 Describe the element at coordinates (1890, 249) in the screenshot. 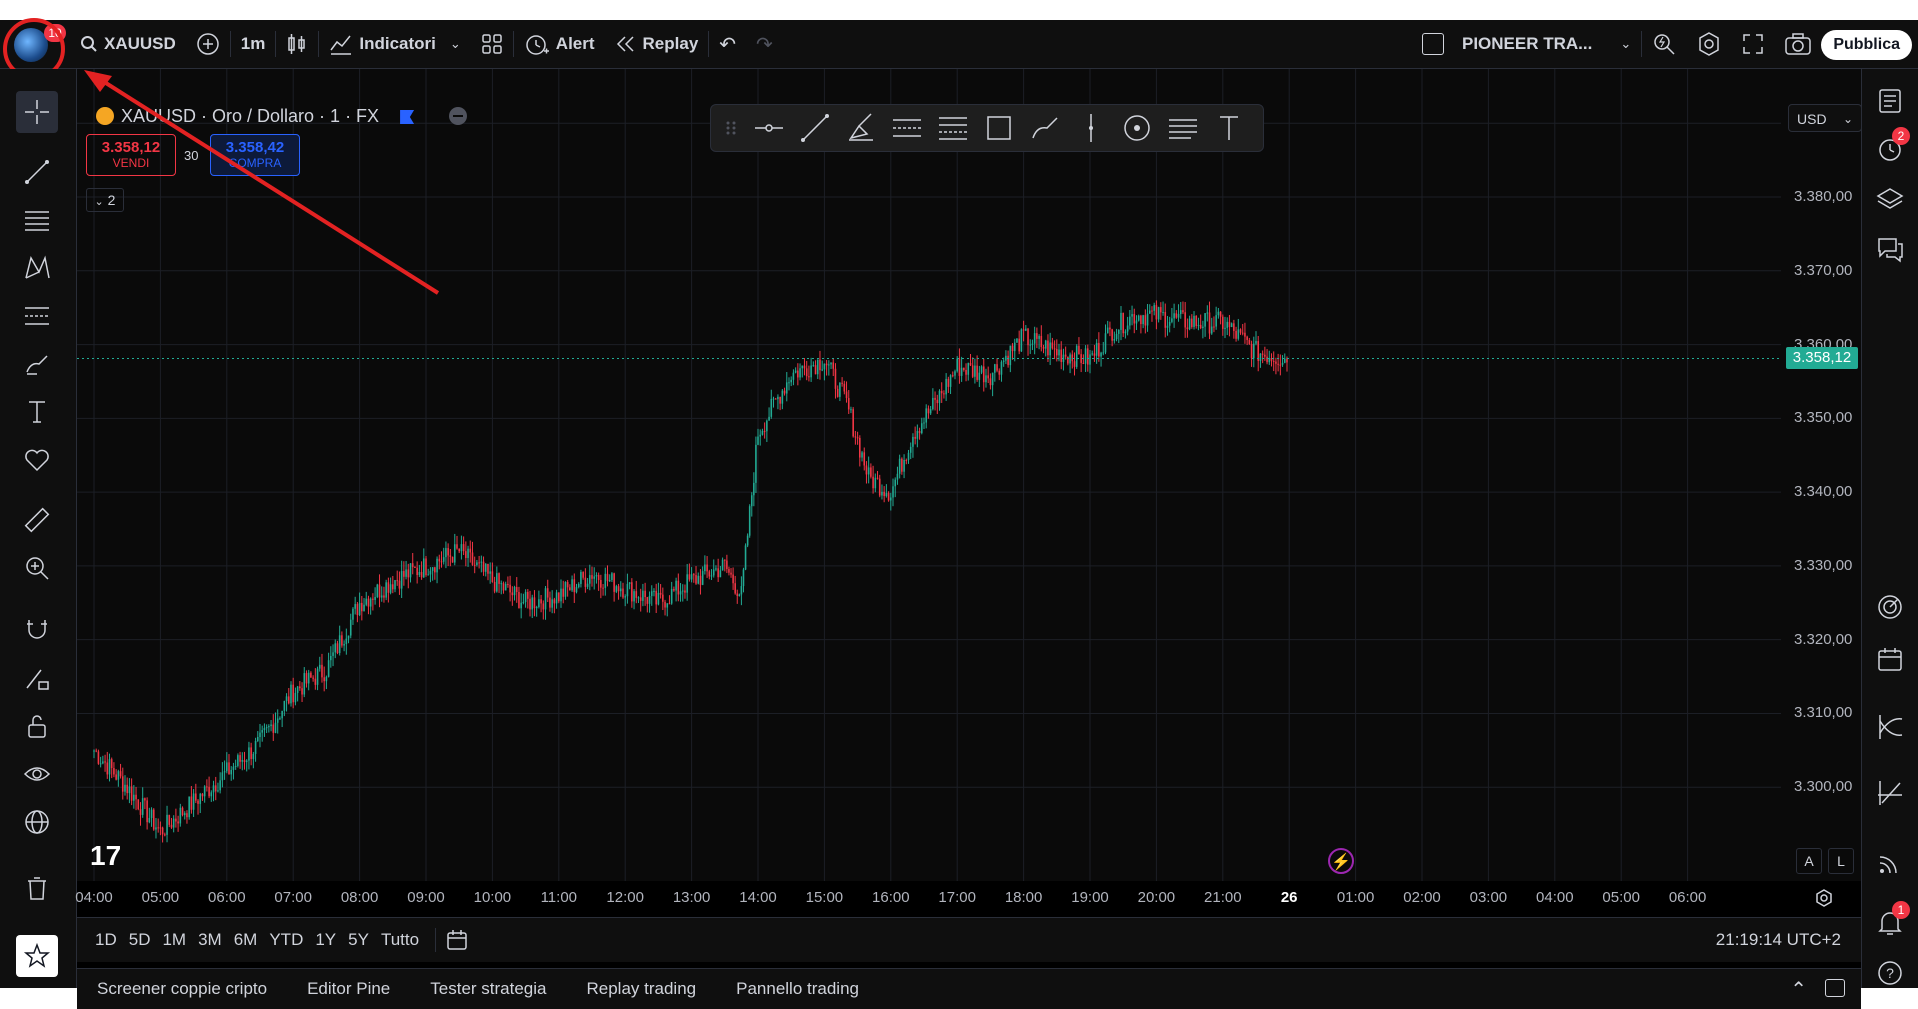

I see `chats-button` at that location.